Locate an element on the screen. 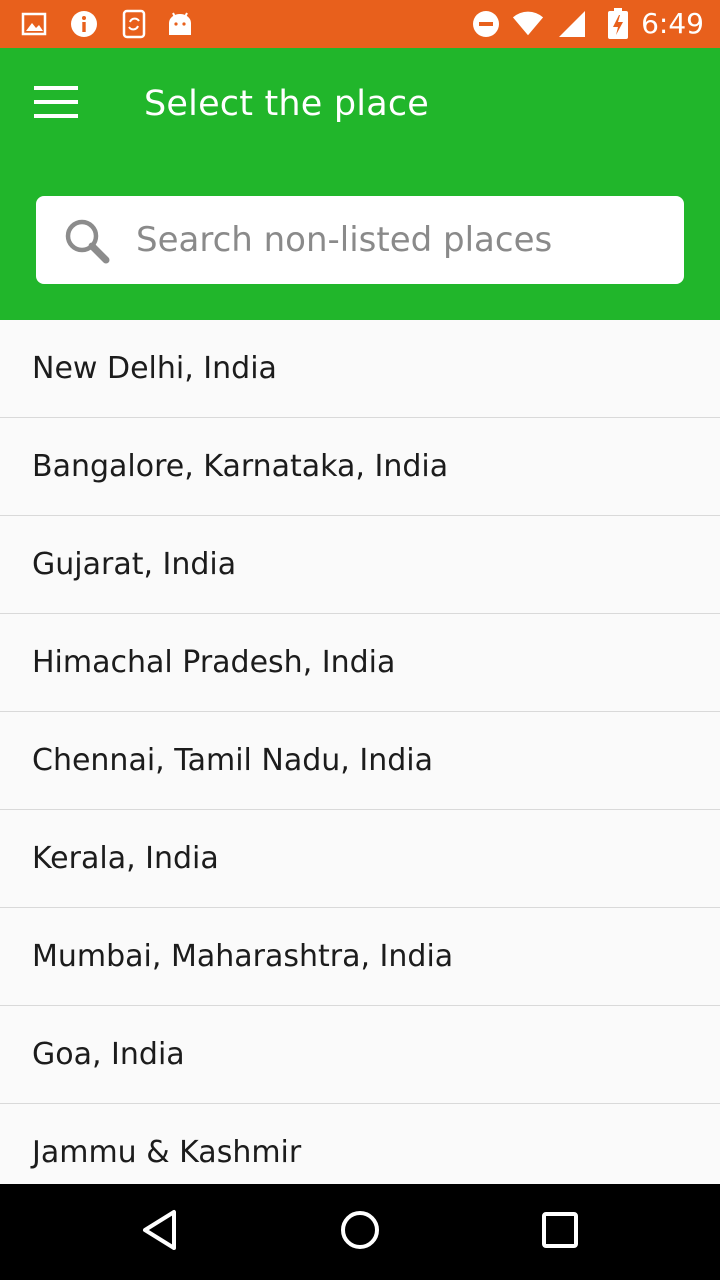  home-icon is located at coordinates (360, 1232).